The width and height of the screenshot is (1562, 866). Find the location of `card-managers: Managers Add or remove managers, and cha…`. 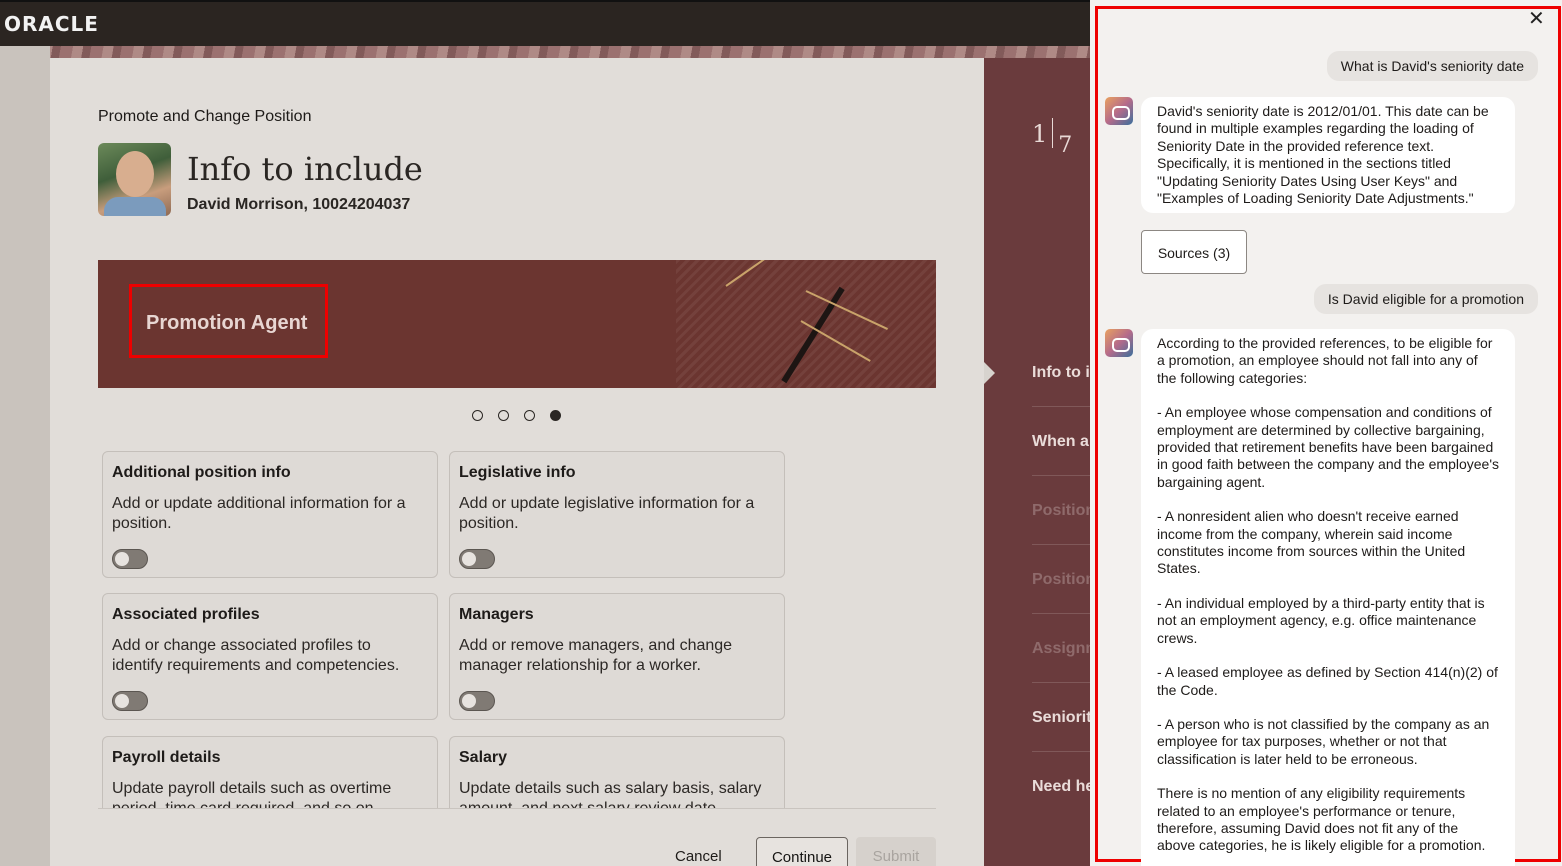

card-managers: Managers Add or remove managers, and cha… is located at coordinates (617, 656).